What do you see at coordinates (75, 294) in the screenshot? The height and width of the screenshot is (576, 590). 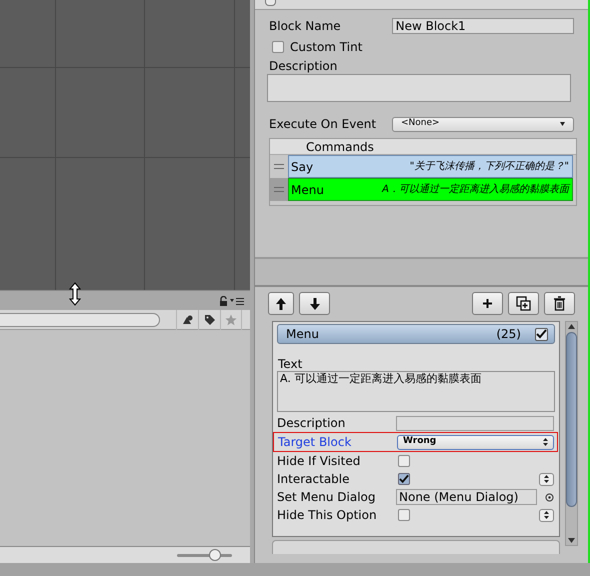 I see `resize-cursor-icon` at bounding box center [75, 294].